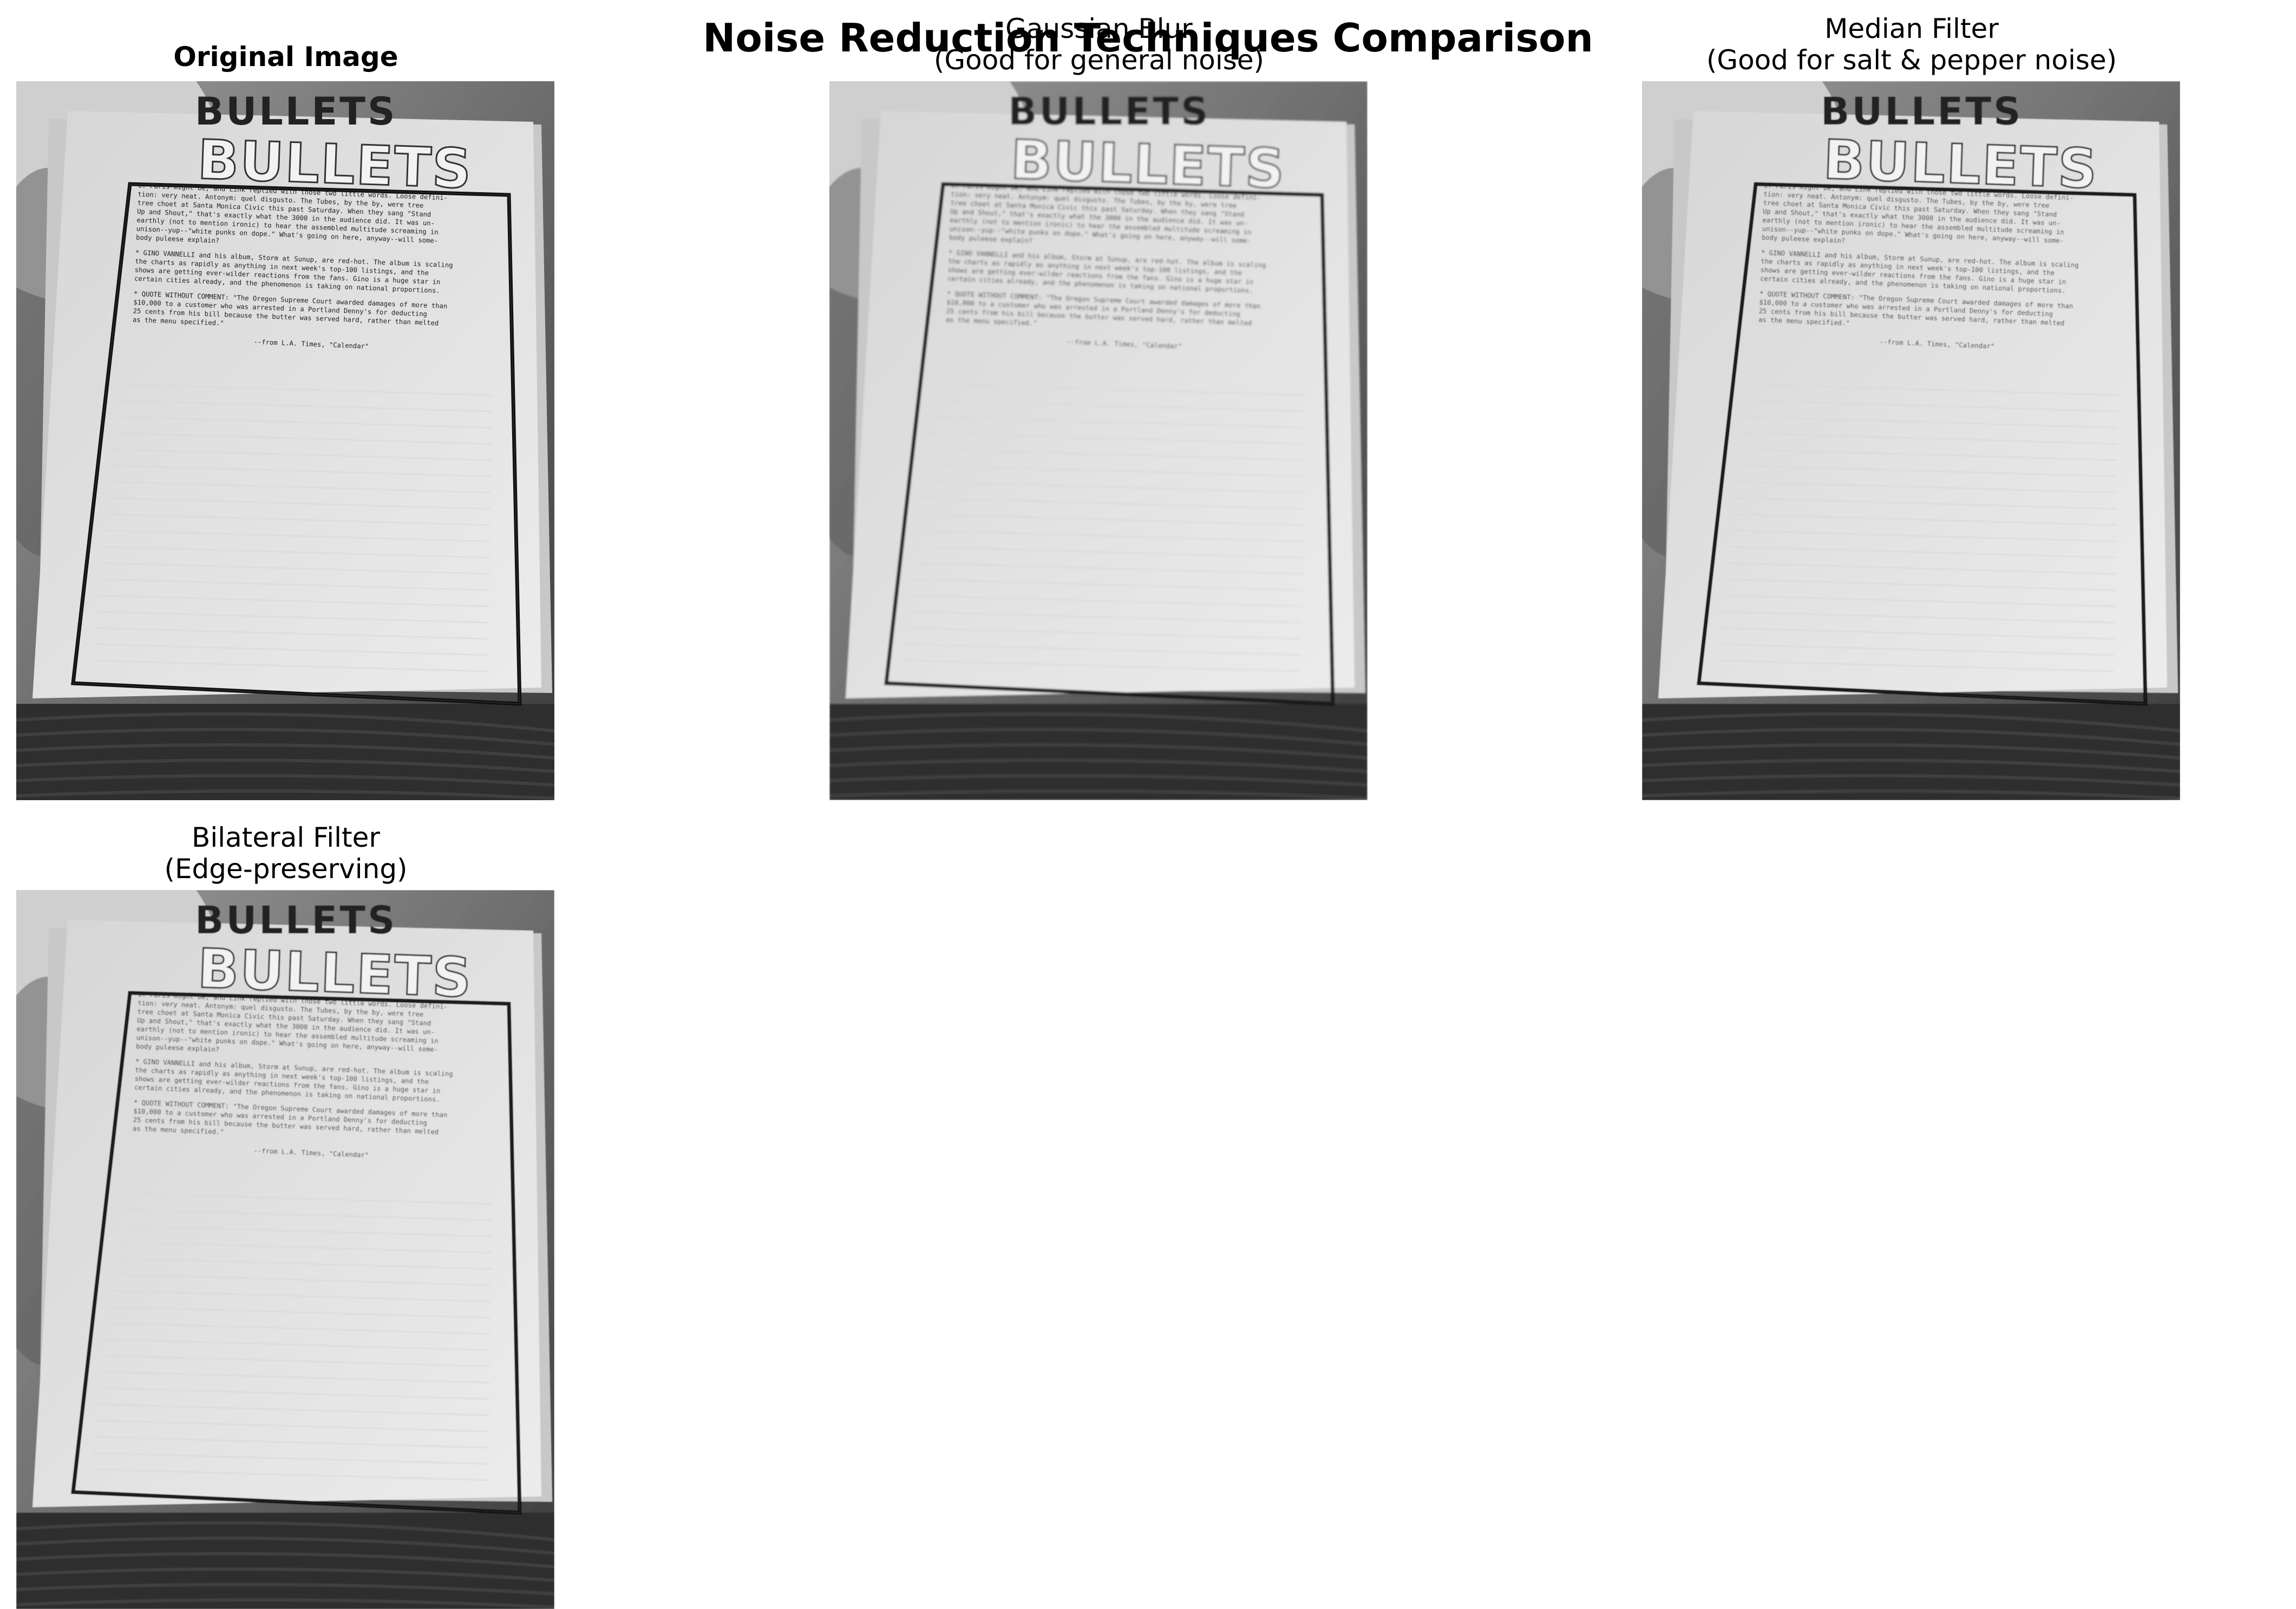 The height and width of the screenshot is (1609, 2296). What do you see at coordinates (286, 854) in the screenshot?
I see `panel-title-bilateral: Bilateral Filter (Edge-preserving)` at bounding box center [286, 854].